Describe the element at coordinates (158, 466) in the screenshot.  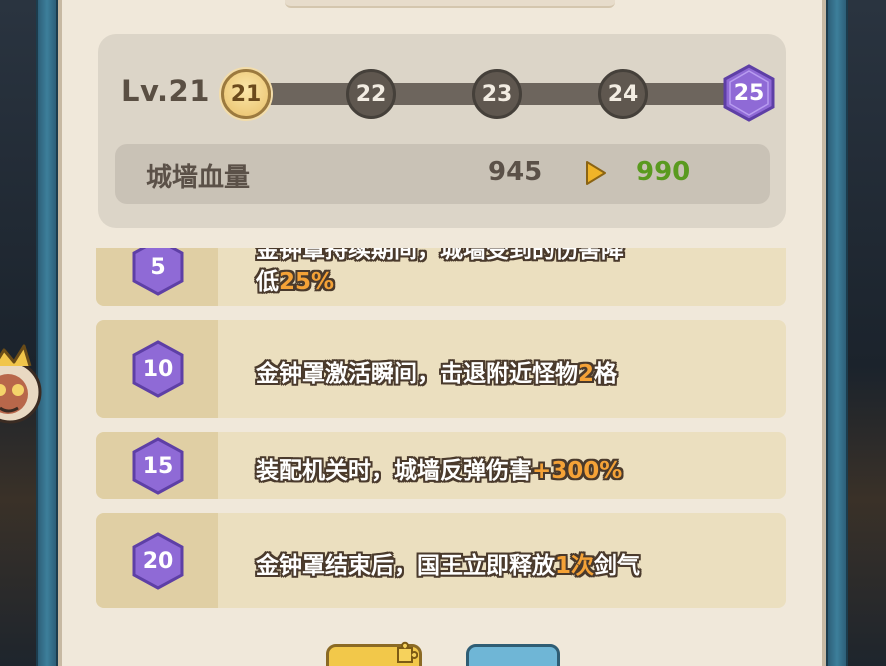
I see `perk-level-badge: 15` at that location.